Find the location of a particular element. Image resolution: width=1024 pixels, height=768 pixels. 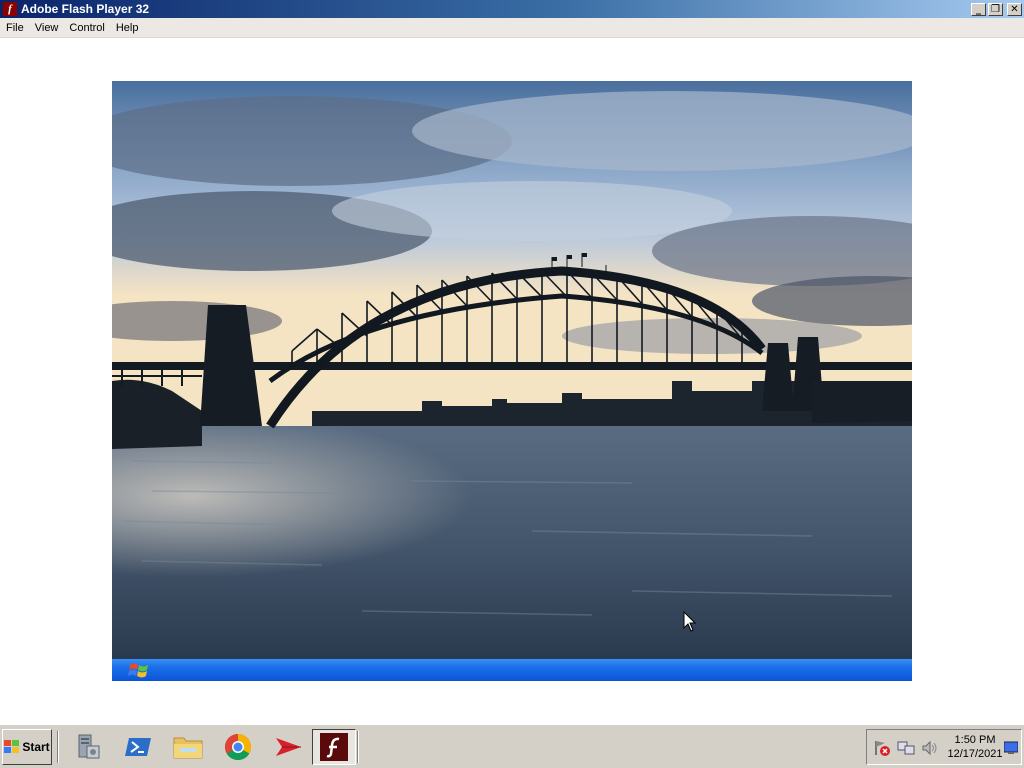

mouse-cursor-icon is located at coordinates (690, 621).